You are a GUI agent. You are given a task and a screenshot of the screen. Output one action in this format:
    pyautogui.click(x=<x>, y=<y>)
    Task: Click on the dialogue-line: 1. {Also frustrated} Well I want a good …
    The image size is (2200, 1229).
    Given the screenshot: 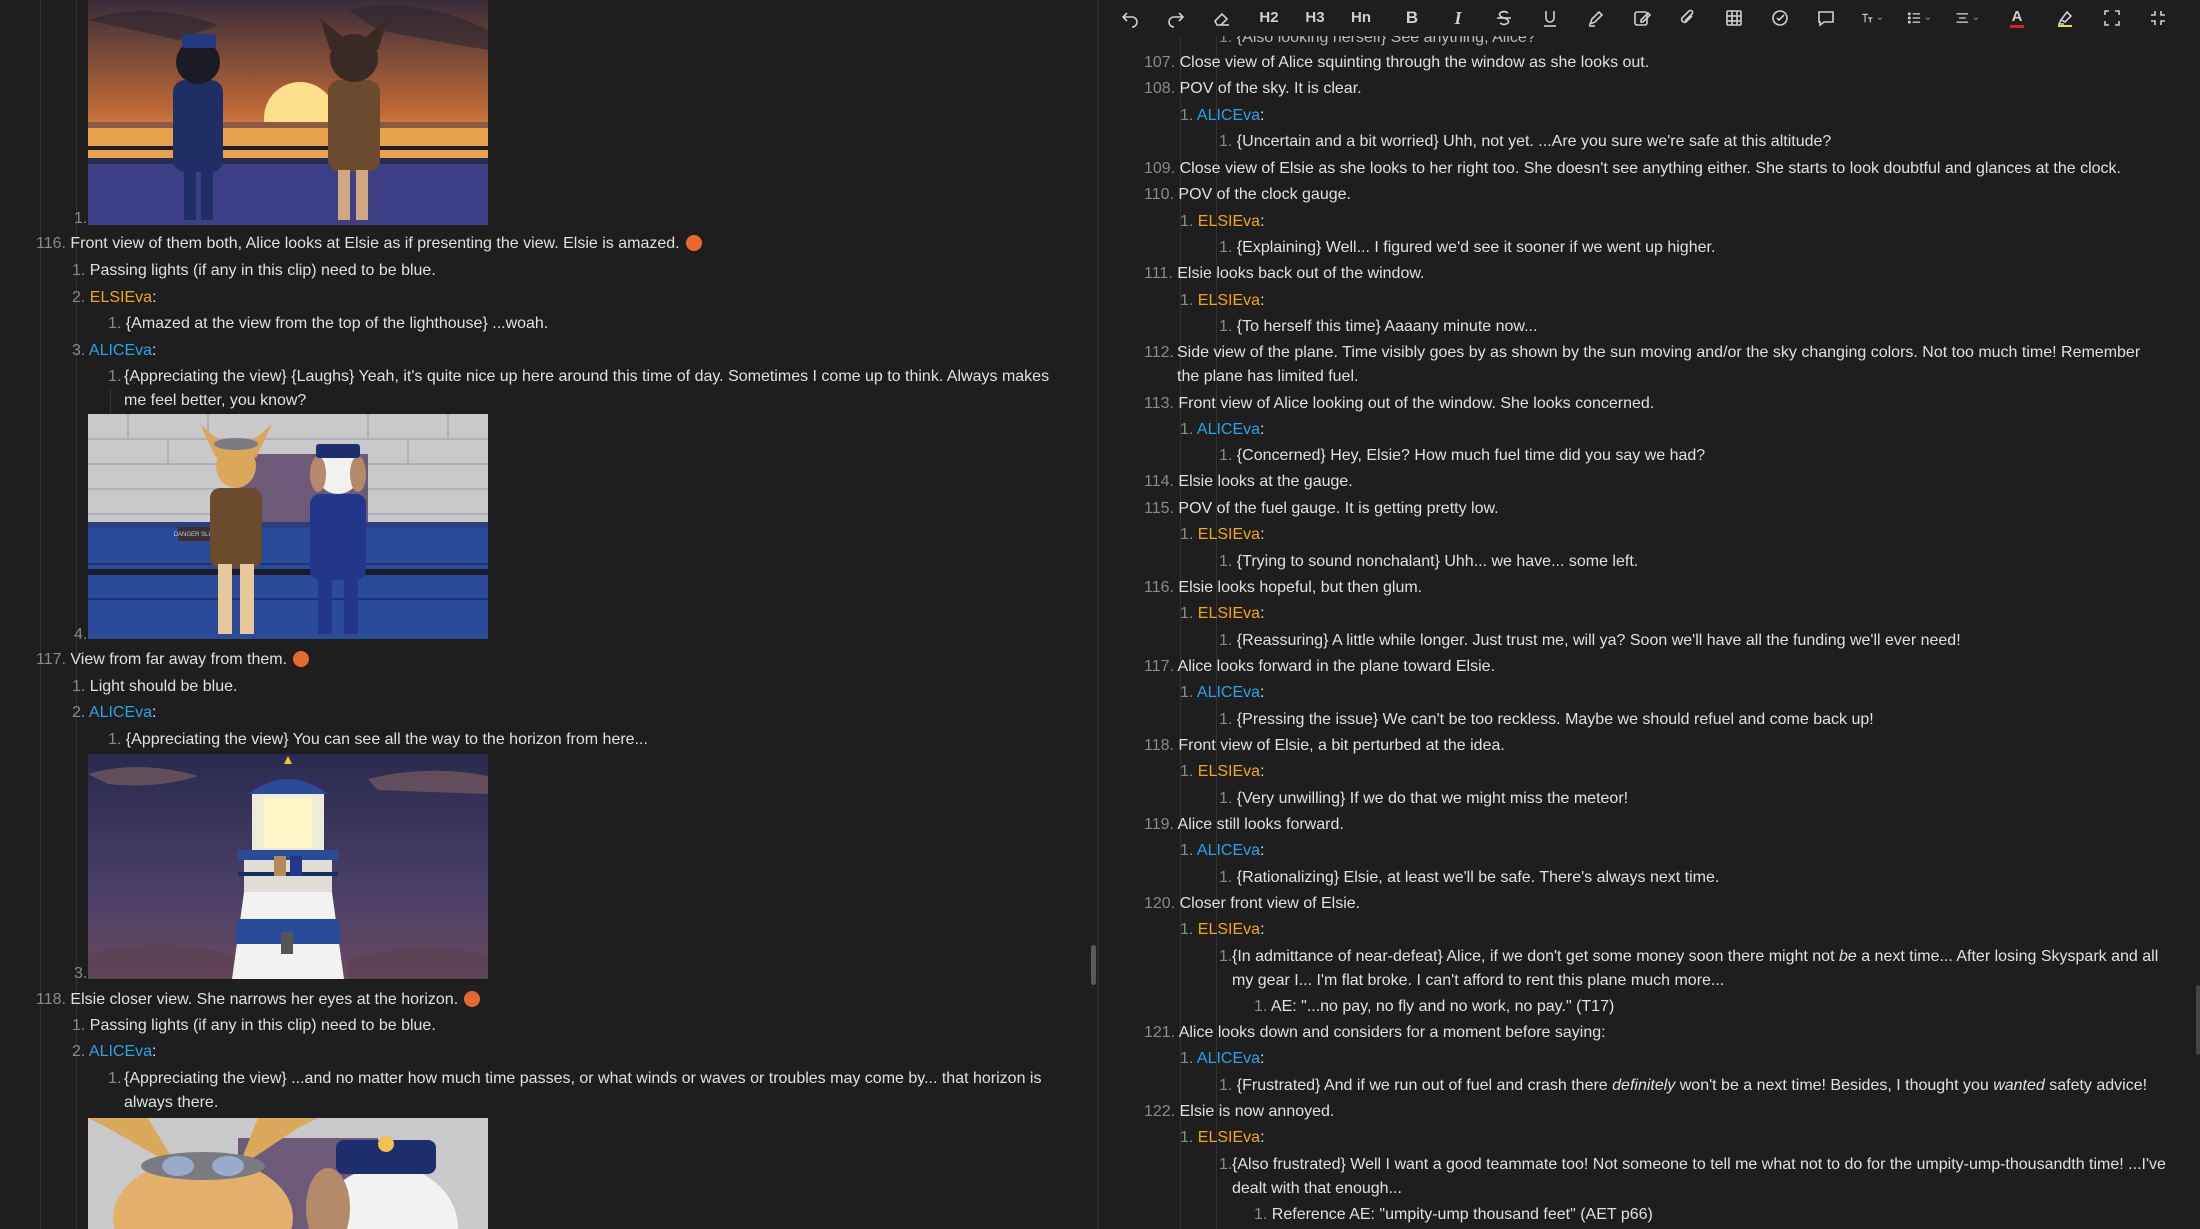 What is the action you would take?
    pyautogui.click(x=1699, y=1177)
    